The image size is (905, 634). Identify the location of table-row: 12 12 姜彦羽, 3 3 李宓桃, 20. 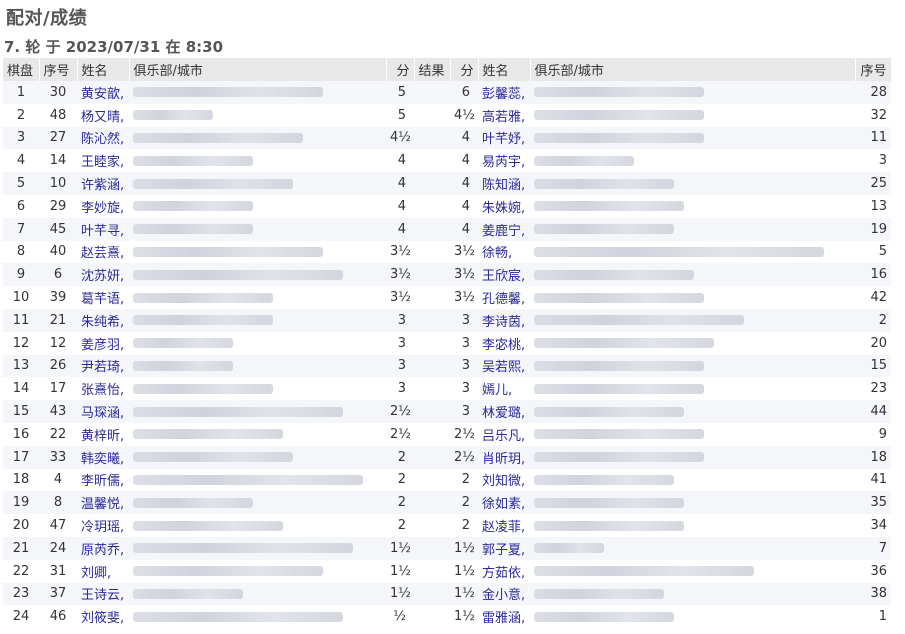
(447, 343).